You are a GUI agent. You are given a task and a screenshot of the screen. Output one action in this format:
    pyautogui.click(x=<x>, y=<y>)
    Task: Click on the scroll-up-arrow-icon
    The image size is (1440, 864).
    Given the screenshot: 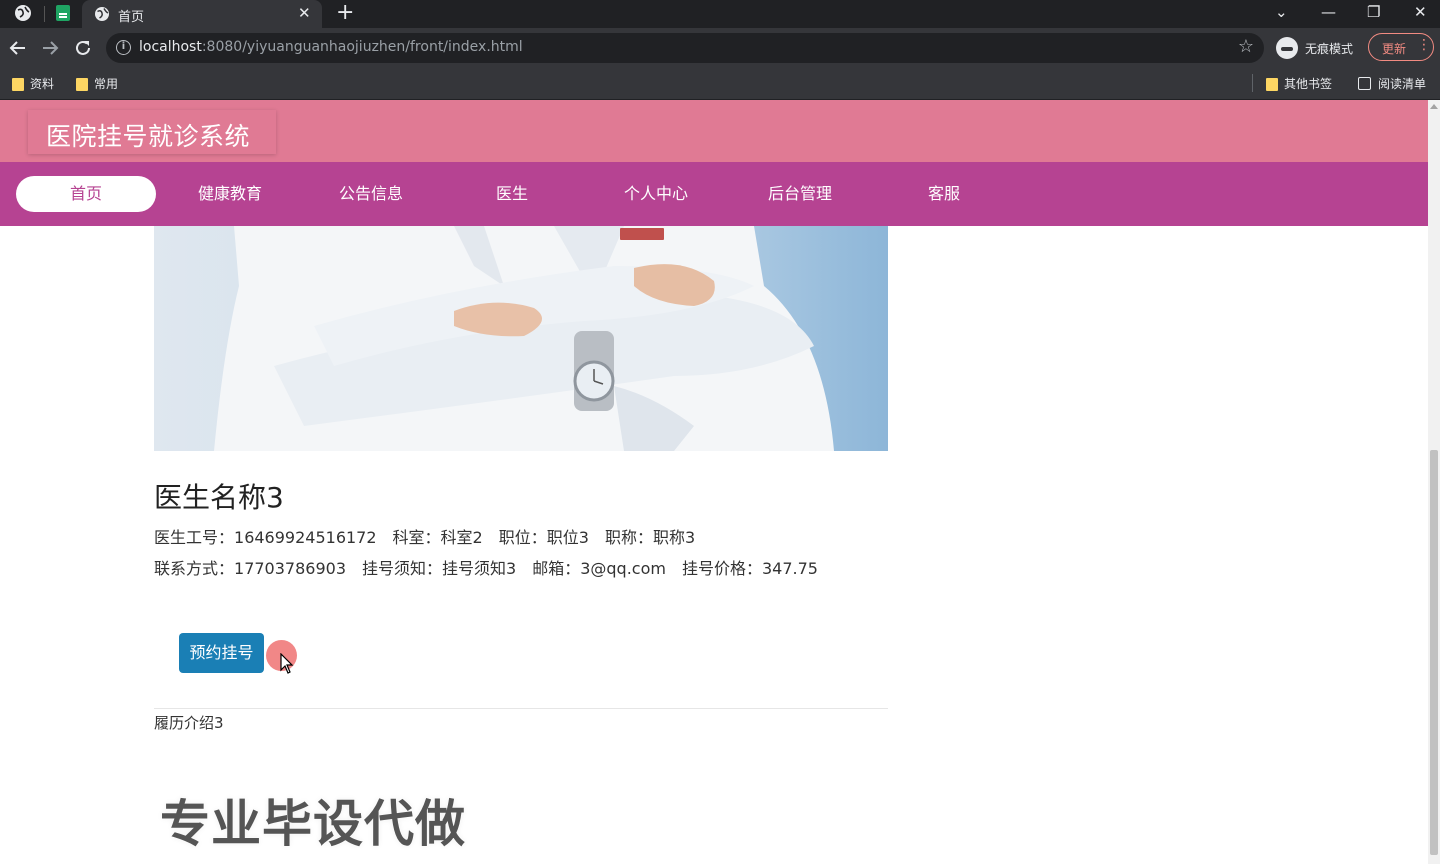 What is the action you would take?
    pyautogui.click(x=1434, y=106)
    